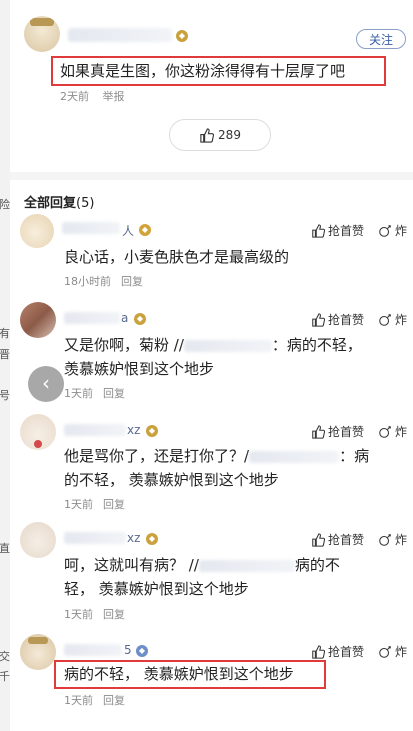  Describe the element at coordinates (5, 365) in the screenshot. I see `left-background-strip: 险 有 晋 号 直 交 千` at that location.